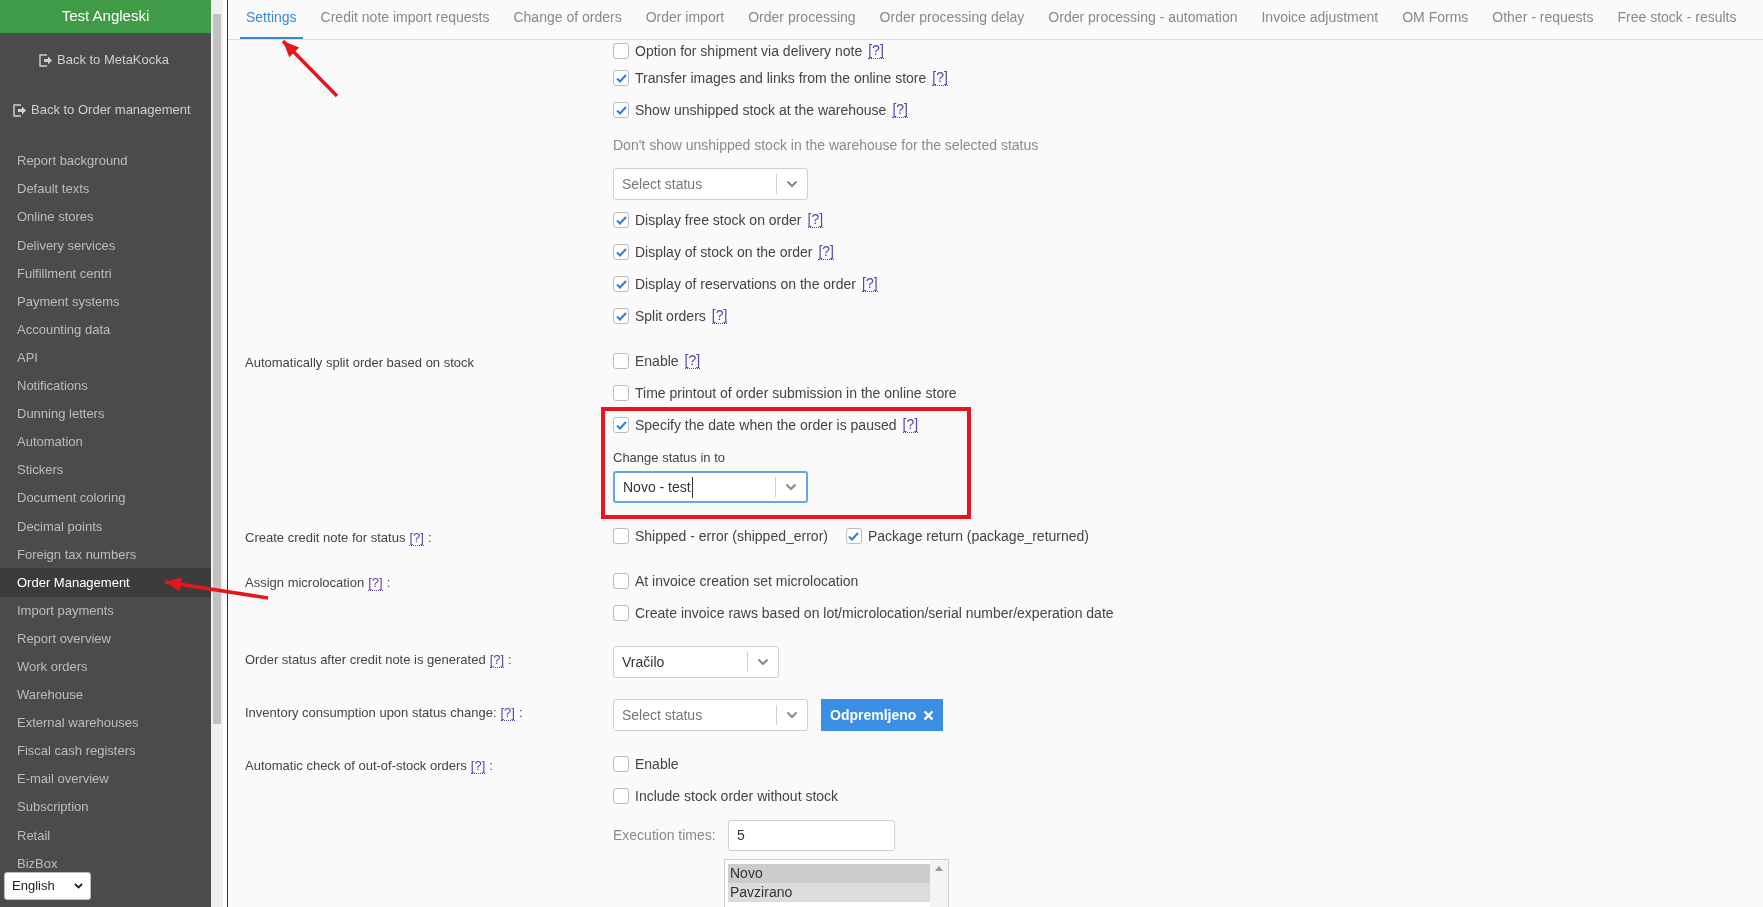 This screenshot has width=1763, height=907. What do you see at coordinates (105, 357) in the screenshot?
I see `sidebar-item: API` at bounding box center [105, 357].